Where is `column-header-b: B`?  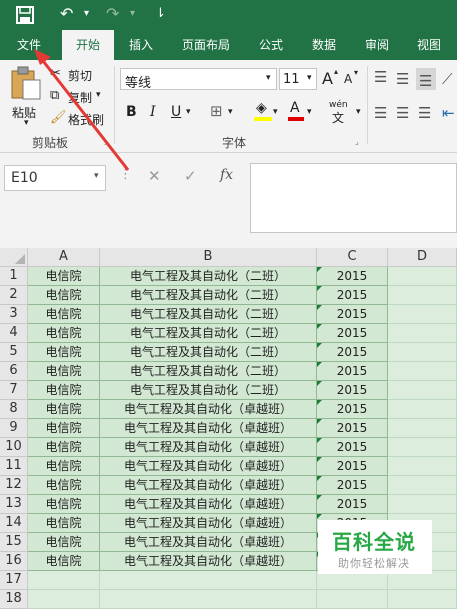
column-header-b: B is located at coordinates (208, 257).